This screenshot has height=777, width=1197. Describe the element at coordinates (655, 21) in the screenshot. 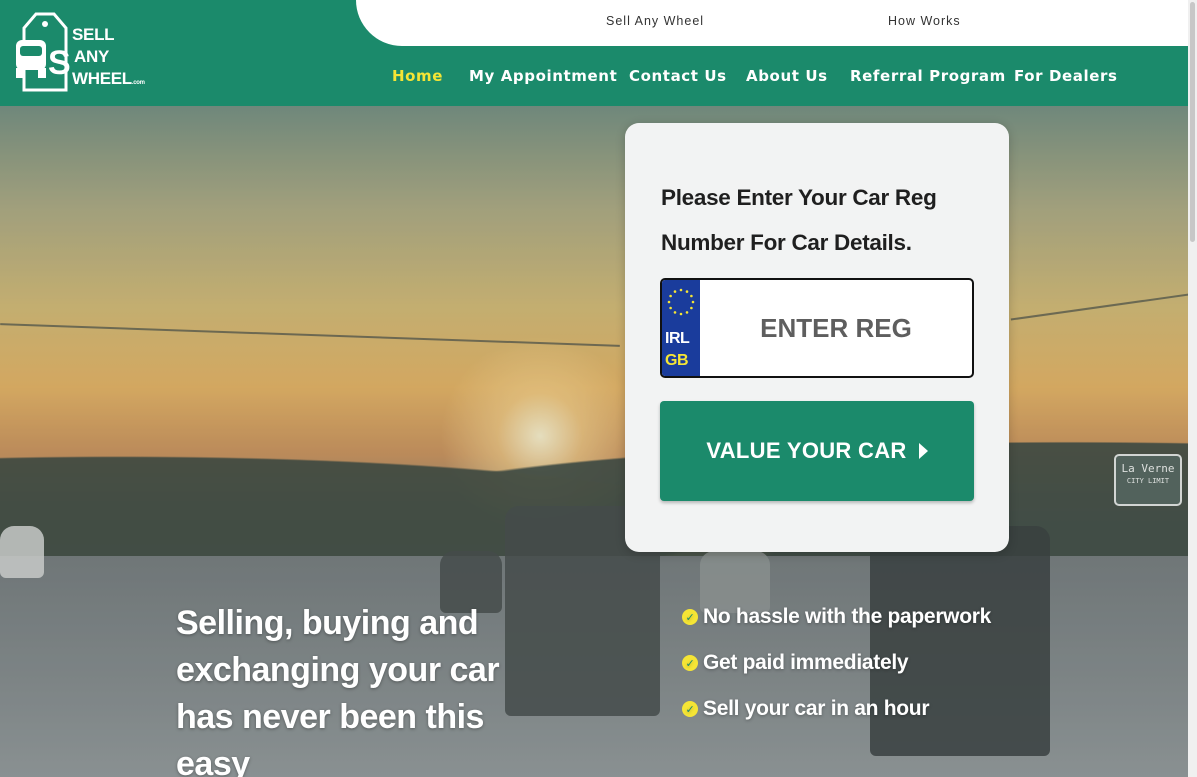

I see `top-link-sell-any-wheel: Sell Any Wheel` at that location.